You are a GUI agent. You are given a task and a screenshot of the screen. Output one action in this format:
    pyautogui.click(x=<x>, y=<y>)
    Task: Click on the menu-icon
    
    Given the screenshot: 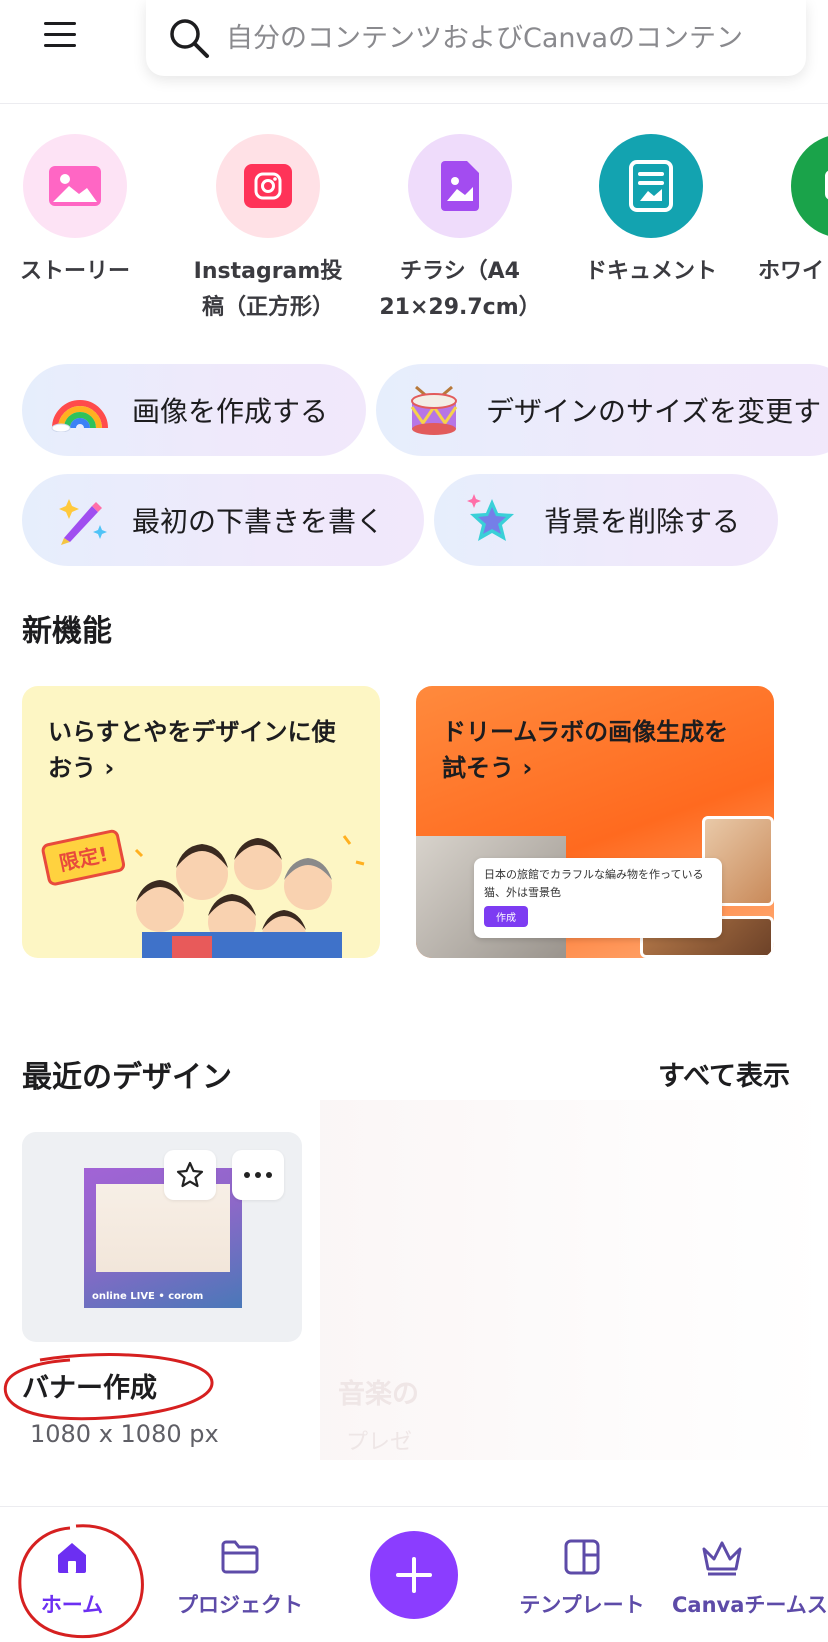 What is the action you would take?
    pyautogui.click(x=60, y=23)
    